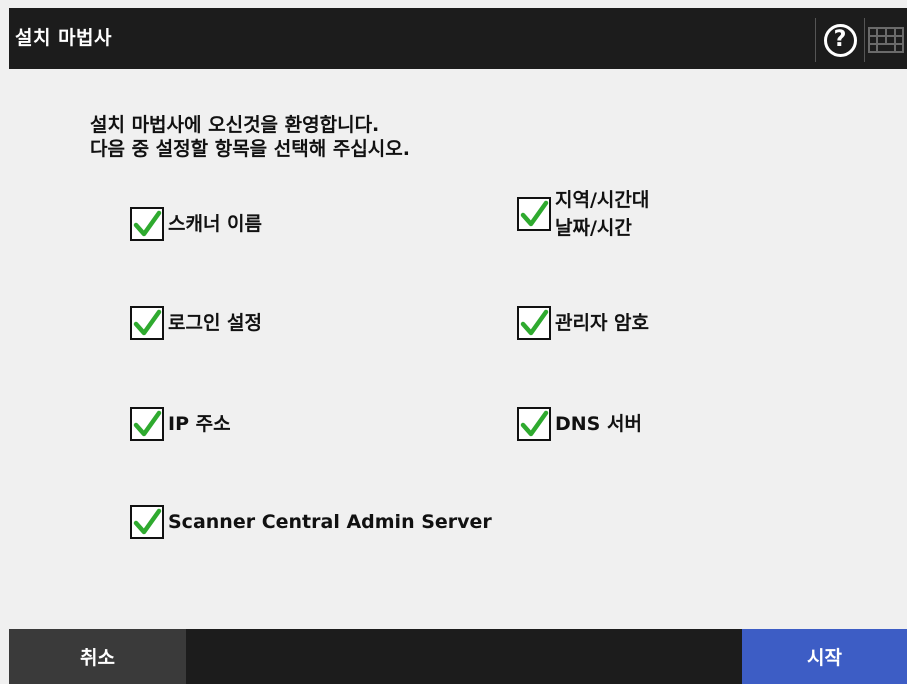 The height and width of the screenshot is (684, 907). I want to click on region-datetime-option: 지역/시간대 날짜/시간, so click(583, 214).